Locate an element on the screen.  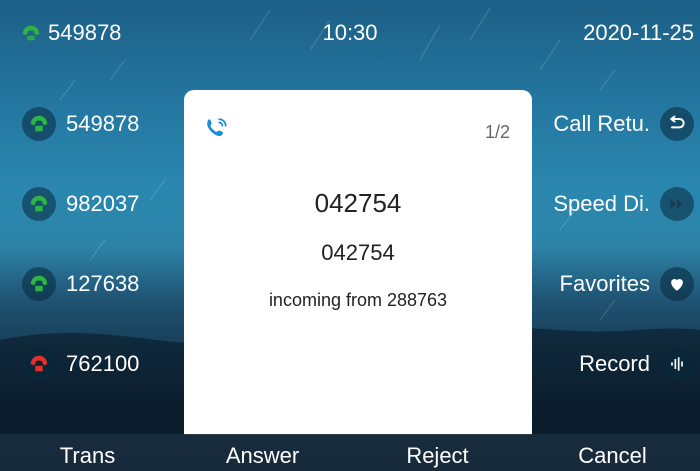
soundwave-icon is located at coordinates (677, 364).